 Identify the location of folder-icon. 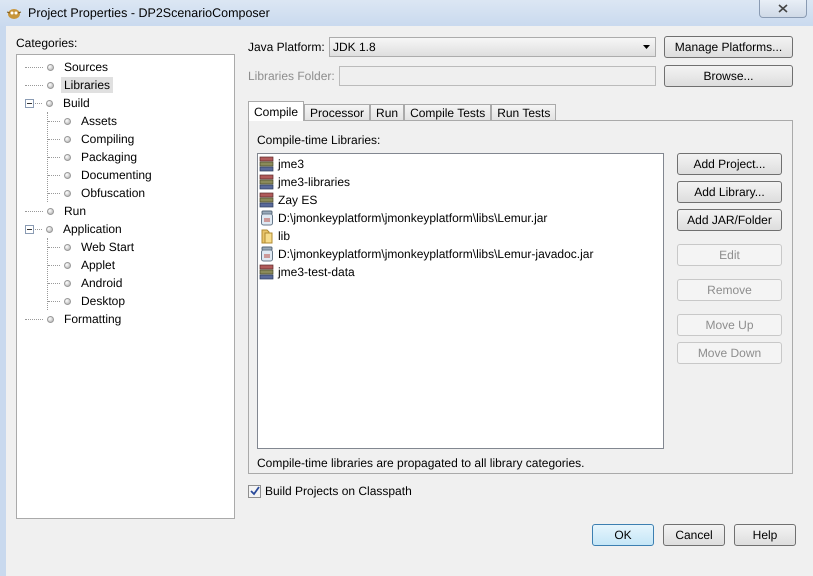
(267, 236).